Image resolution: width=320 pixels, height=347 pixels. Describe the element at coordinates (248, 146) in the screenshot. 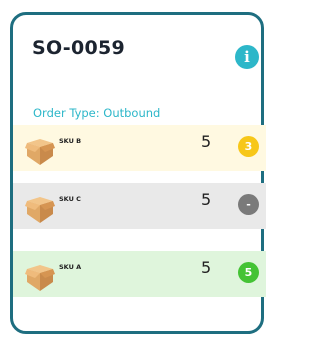

I see `status-badge: 3` at that location.